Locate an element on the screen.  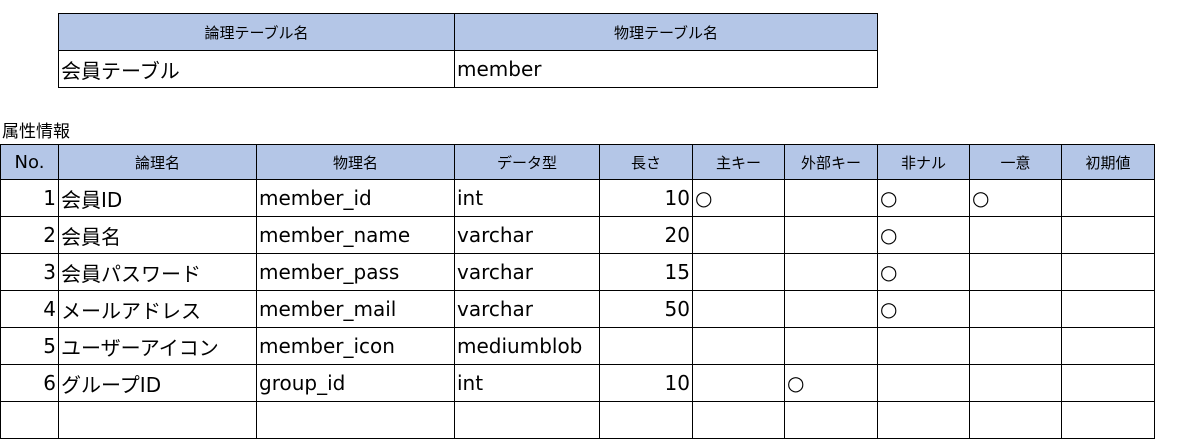
cell-physical-name: member_pass is located at coordinates (355, 272).